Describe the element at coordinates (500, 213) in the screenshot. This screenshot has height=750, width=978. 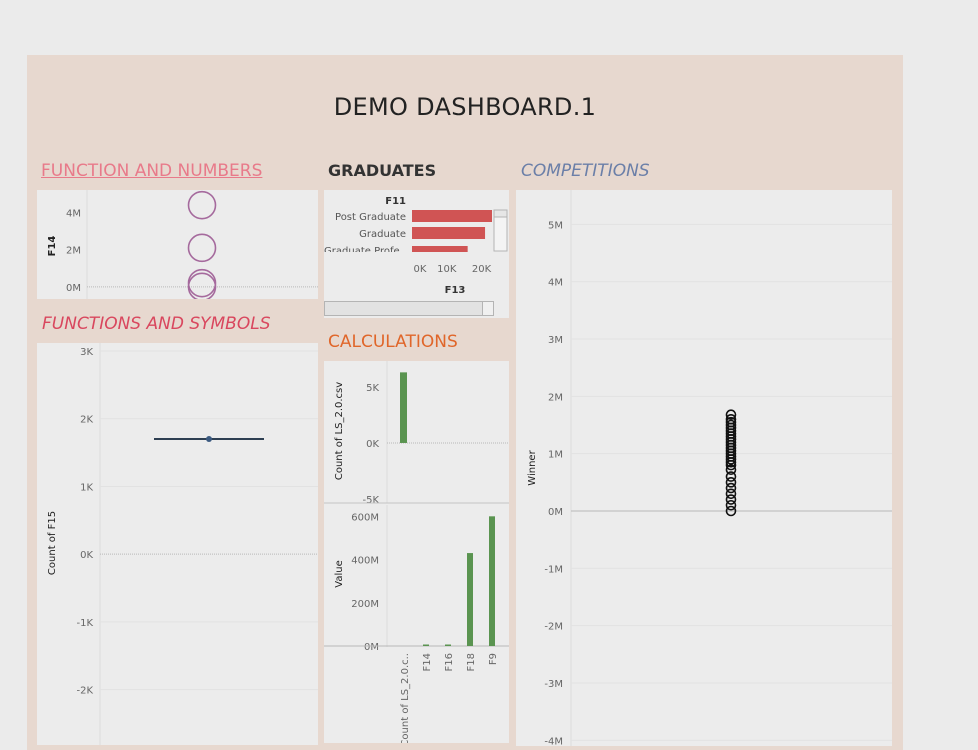
I see `graduates-scroll-thumb` at that location.